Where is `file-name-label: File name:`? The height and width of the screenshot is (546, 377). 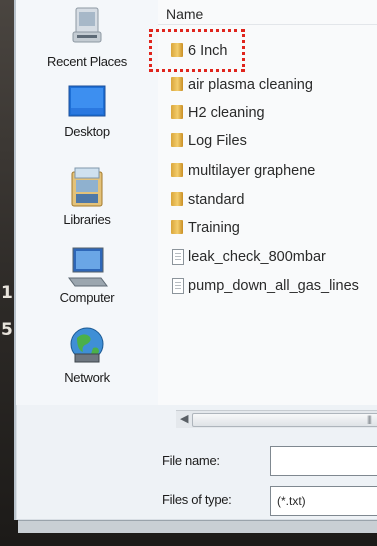
file-name-label: File name: is located at coordinates (191, 460).